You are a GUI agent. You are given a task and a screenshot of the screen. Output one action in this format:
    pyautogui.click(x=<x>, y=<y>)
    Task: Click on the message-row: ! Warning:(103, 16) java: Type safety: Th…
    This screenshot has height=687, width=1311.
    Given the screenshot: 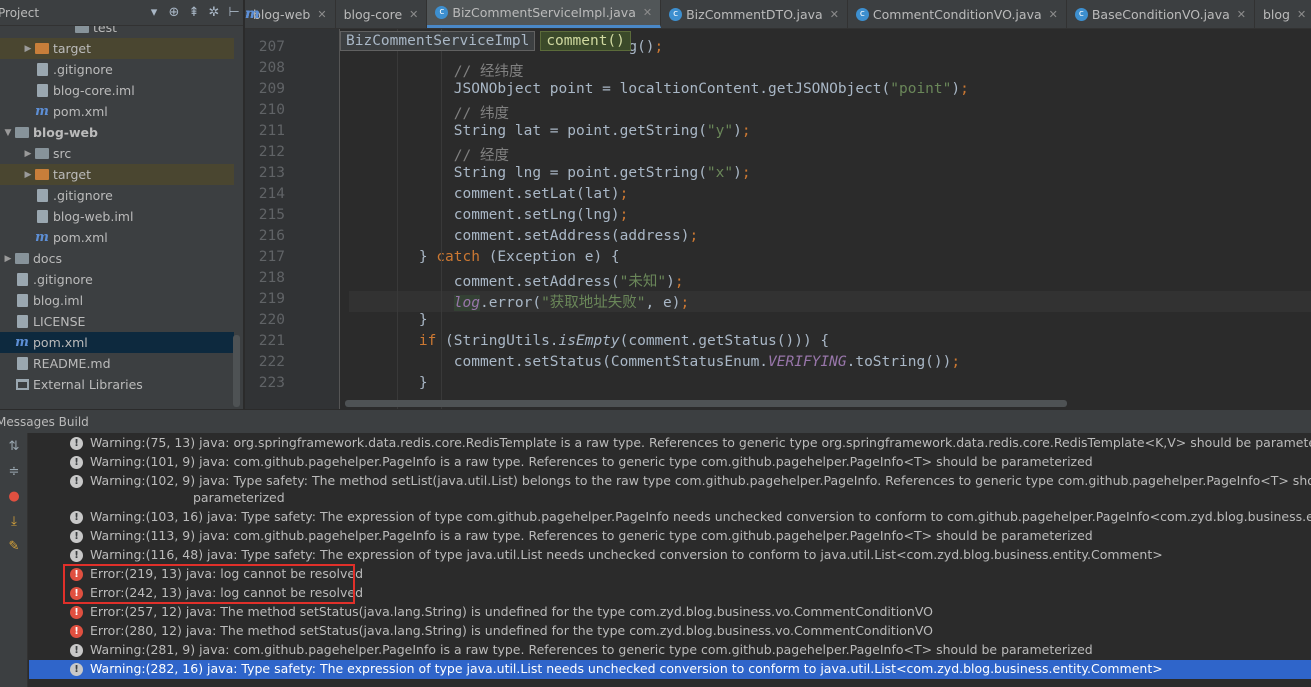 What is the action you would take?
    pyautogui.click(x=670, y=517)
    